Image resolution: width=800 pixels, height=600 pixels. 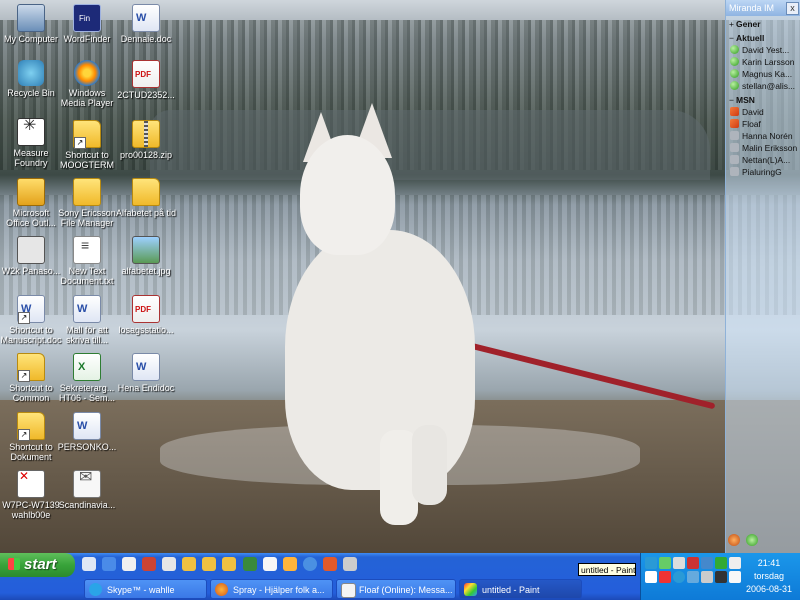 What do you see at coordinates (109, 564) in the screenshot?
I see `internet-explorer-icon` at bounding box center [109, 564].